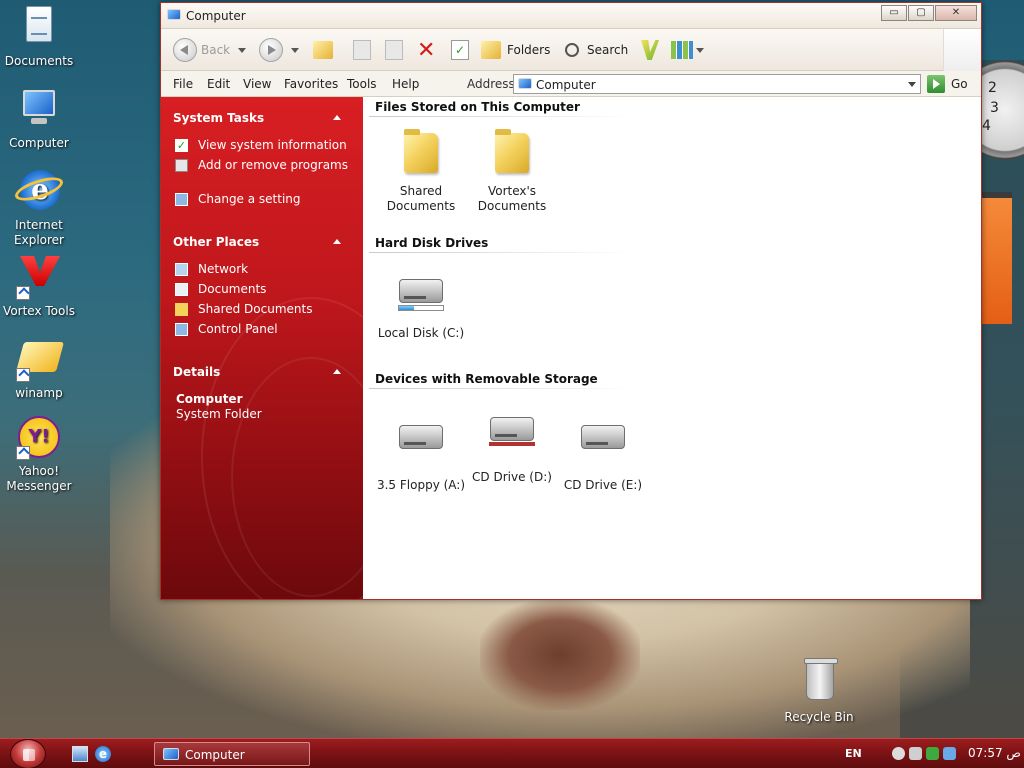 The image size is (1024, 768). Describe the element at coordinates (181, 289) in the screenshot. I see `documents-icon` at that location.